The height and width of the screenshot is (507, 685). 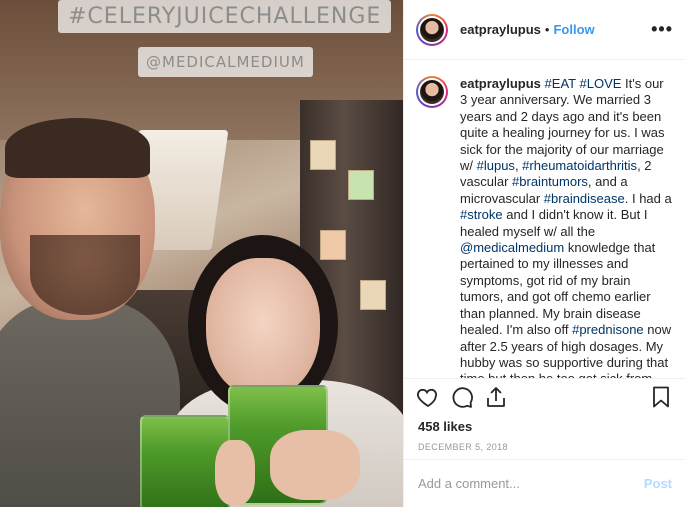 I want to click on caption-hashtag-link: #prednisone, so click(x=608, y=329).